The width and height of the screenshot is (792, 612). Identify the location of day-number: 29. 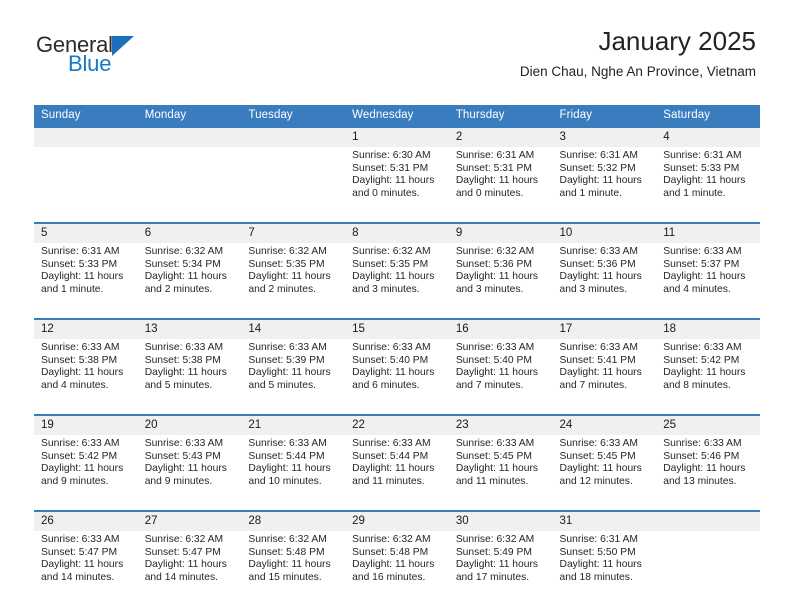
(397, 520).